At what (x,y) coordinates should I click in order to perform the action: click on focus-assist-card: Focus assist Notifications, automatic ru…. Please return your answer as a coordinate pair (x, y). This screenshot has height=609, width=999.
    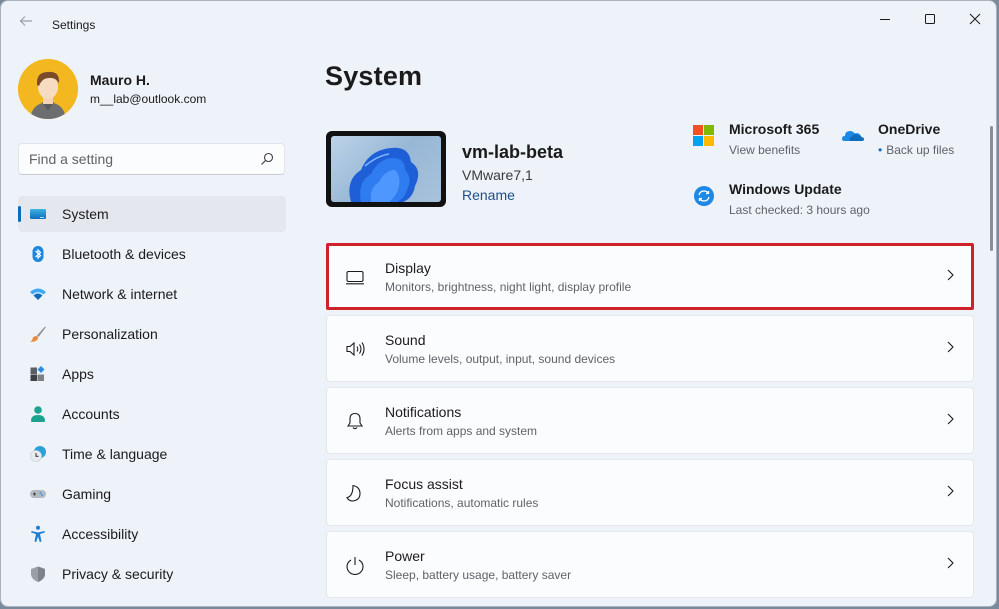
    Looking at the image, I should click on (650, 492).